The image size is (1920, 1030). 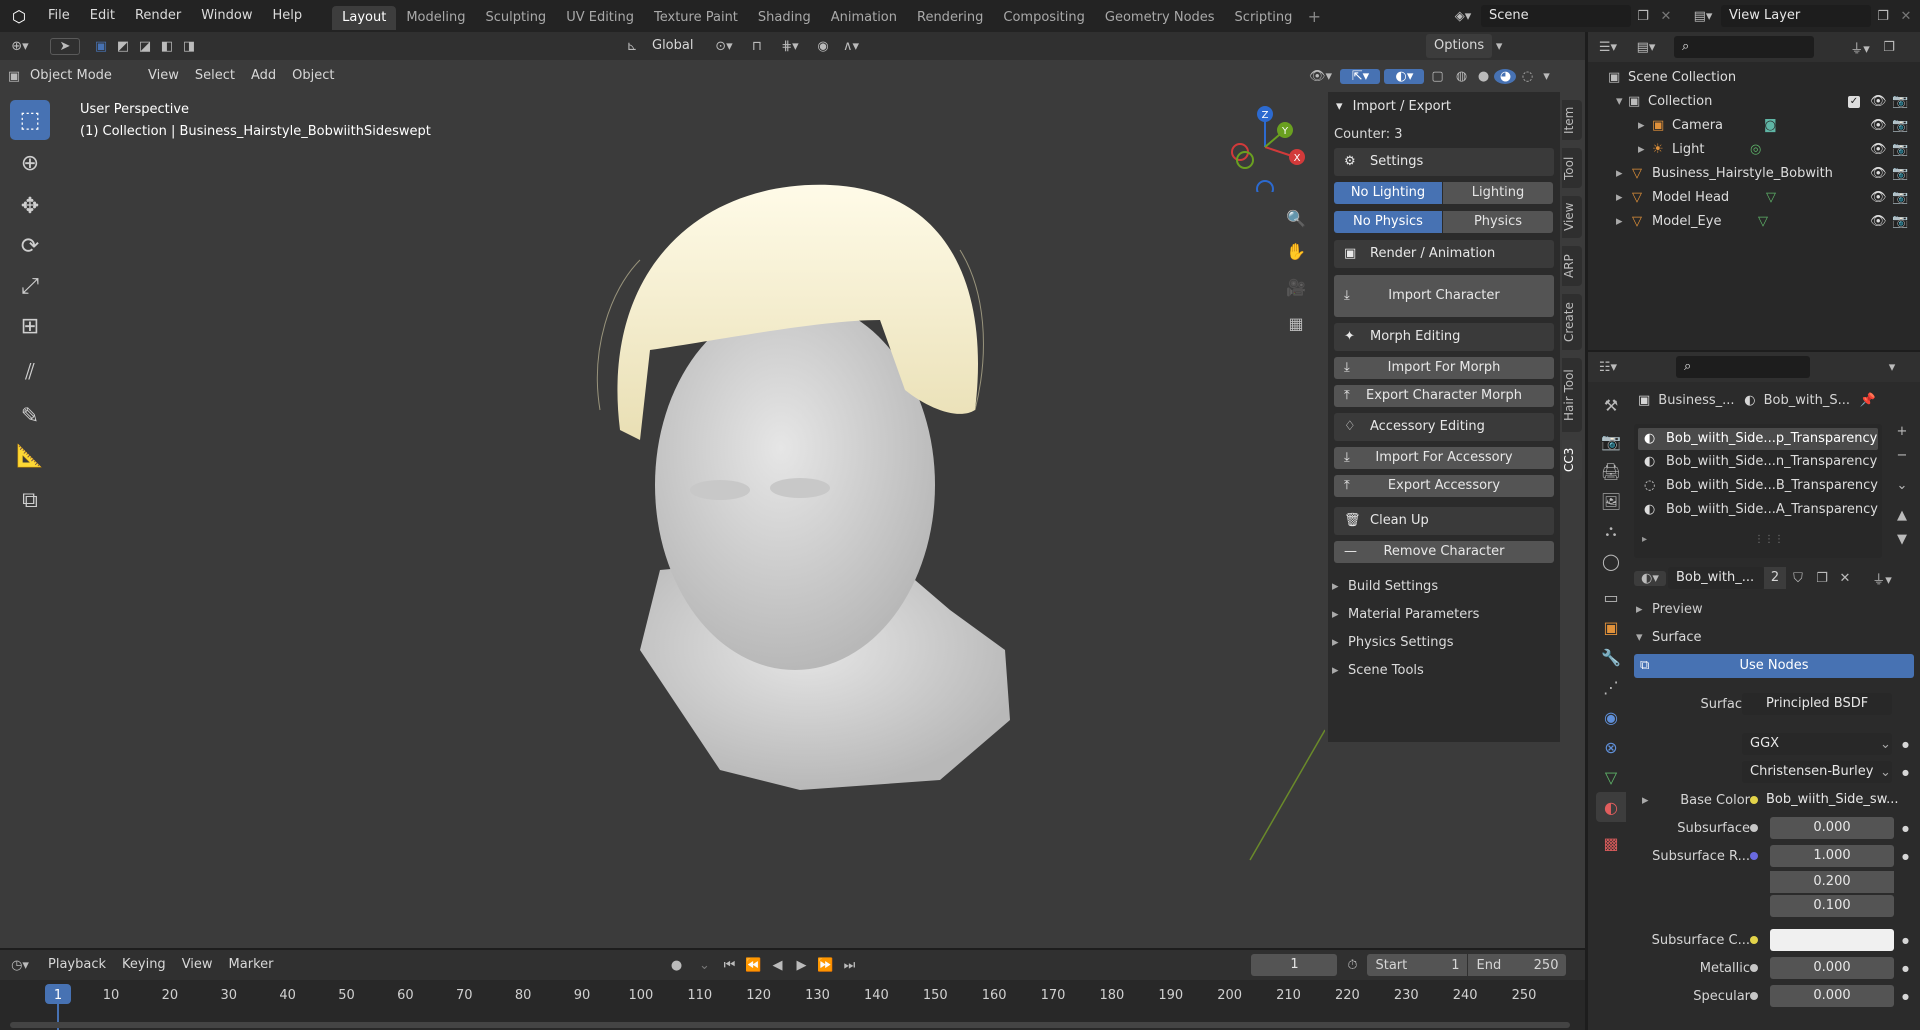 What do you see at coordinates (1832, 856) in the screenshot?
I see `subsurface-radius-x-field: 1.000` at bounding box center [1832, 856].